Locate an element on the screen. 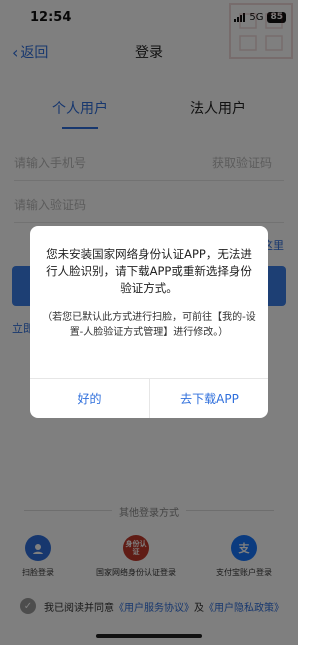 The width and height of the screenshot is (320, 645). dialog-note: （若您已默认此方式进行扫脸，可前往【我的-设置-人脸验证方式管理】进行修改。） is located at coordinates (149, 325).